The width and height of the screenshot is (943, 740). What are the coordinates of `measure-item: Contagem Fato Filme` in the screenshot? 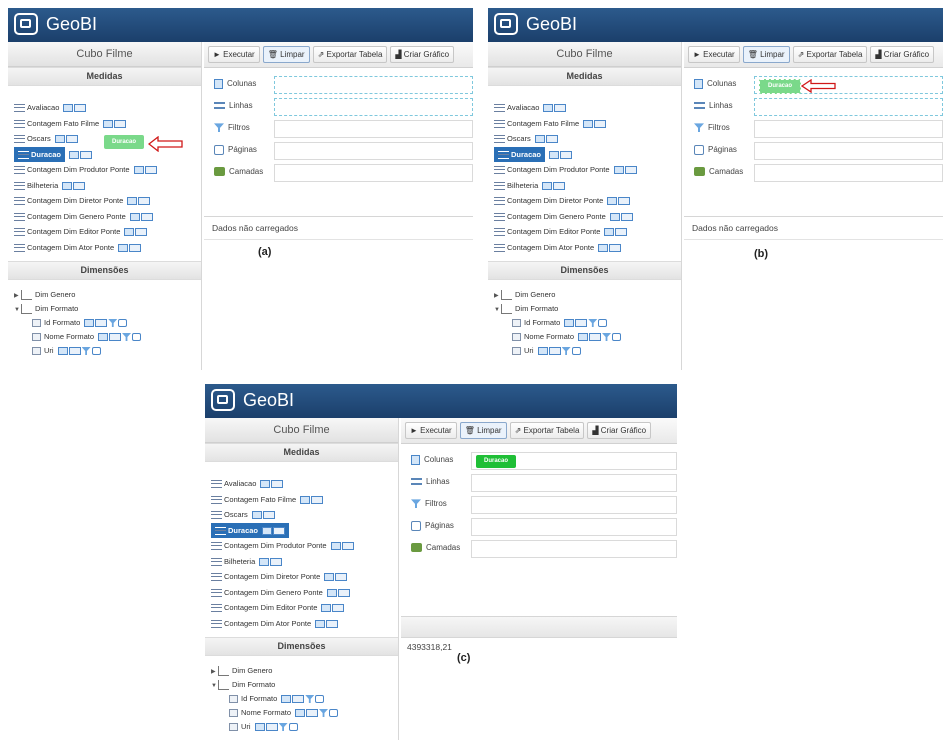 It's located at (304, 500).